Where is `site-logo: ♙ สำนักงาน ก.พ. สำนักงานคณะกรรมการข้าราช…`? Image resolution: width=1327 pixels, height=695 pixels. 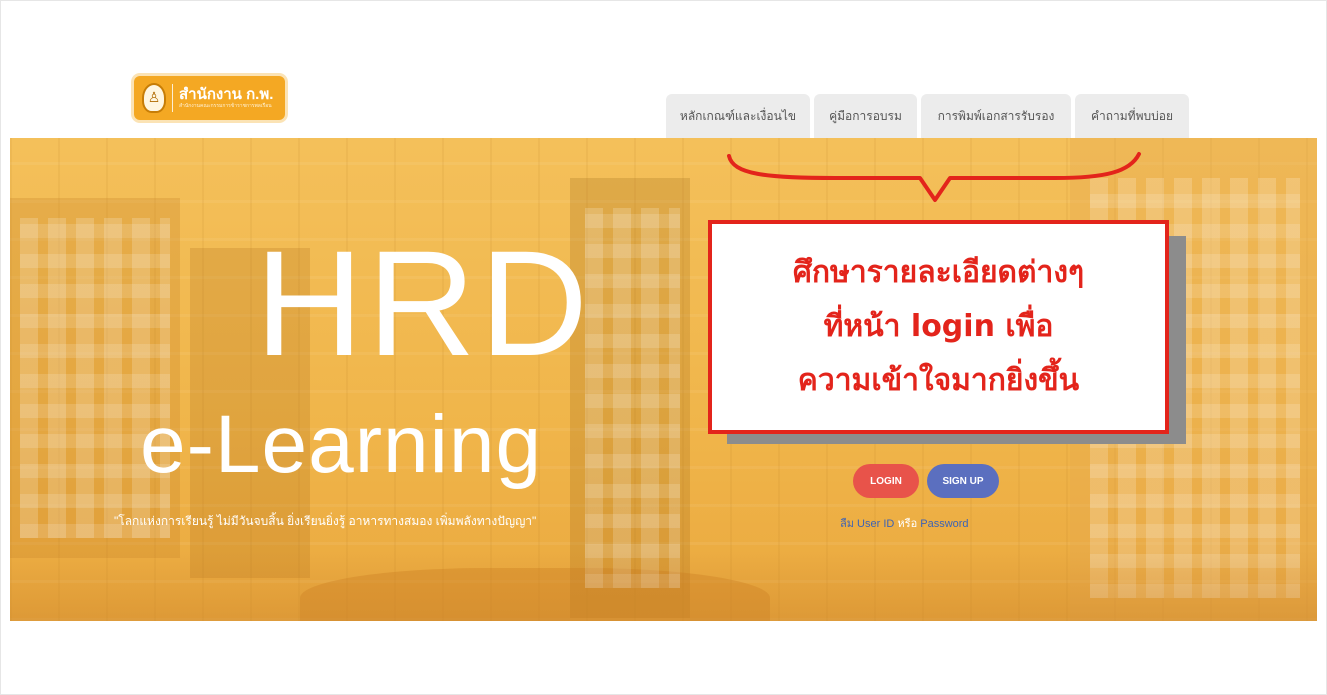 site-logo: ♙ สำนักงาน ก.พ. สำนักงานคณะกรรมการข้าราช… is located at coordinates (209, 98).